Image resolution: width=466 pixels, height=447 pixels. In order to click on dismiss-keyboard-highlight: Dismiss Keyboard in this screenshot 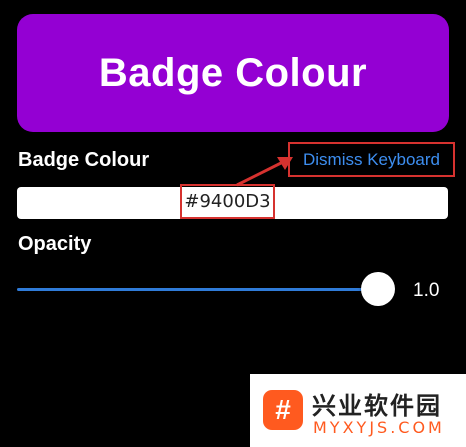, I will do `click(371, 159)`.